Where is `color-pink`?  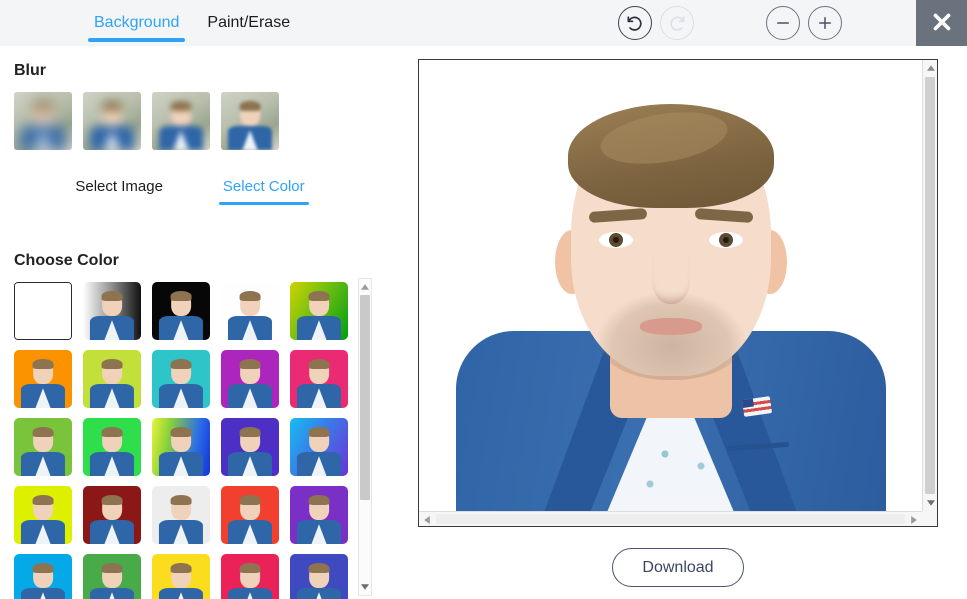
color-pink is located at coordinates (319, 379).